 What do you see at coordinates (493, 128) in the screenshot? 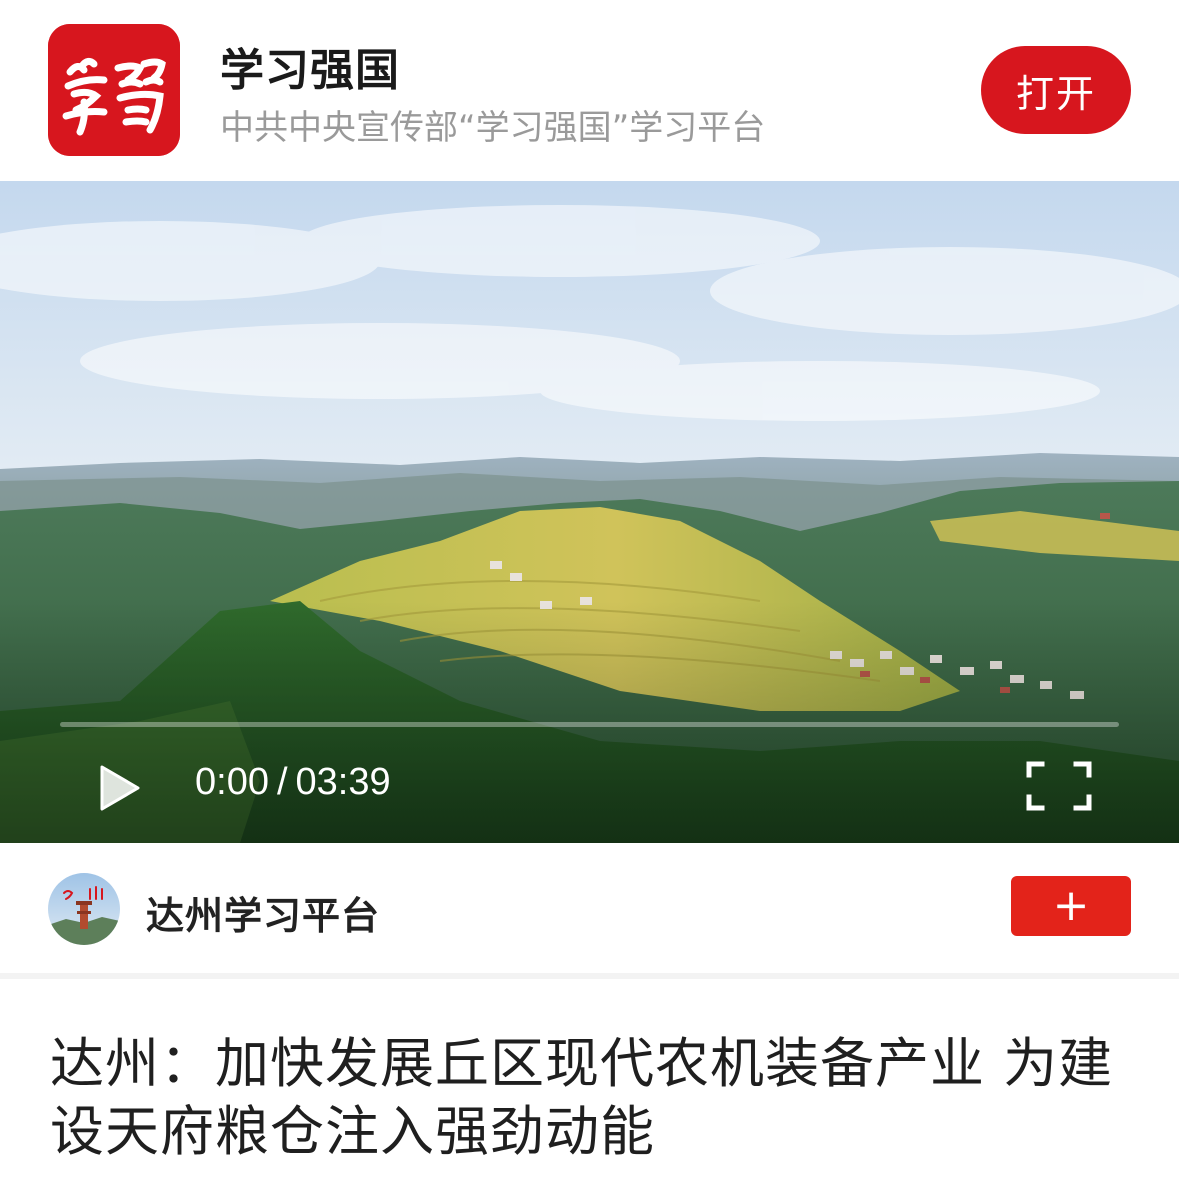
I see `app-subtitle: 中共中央宣传部“学习强国”学习平台` at bounding box center [493, 128].